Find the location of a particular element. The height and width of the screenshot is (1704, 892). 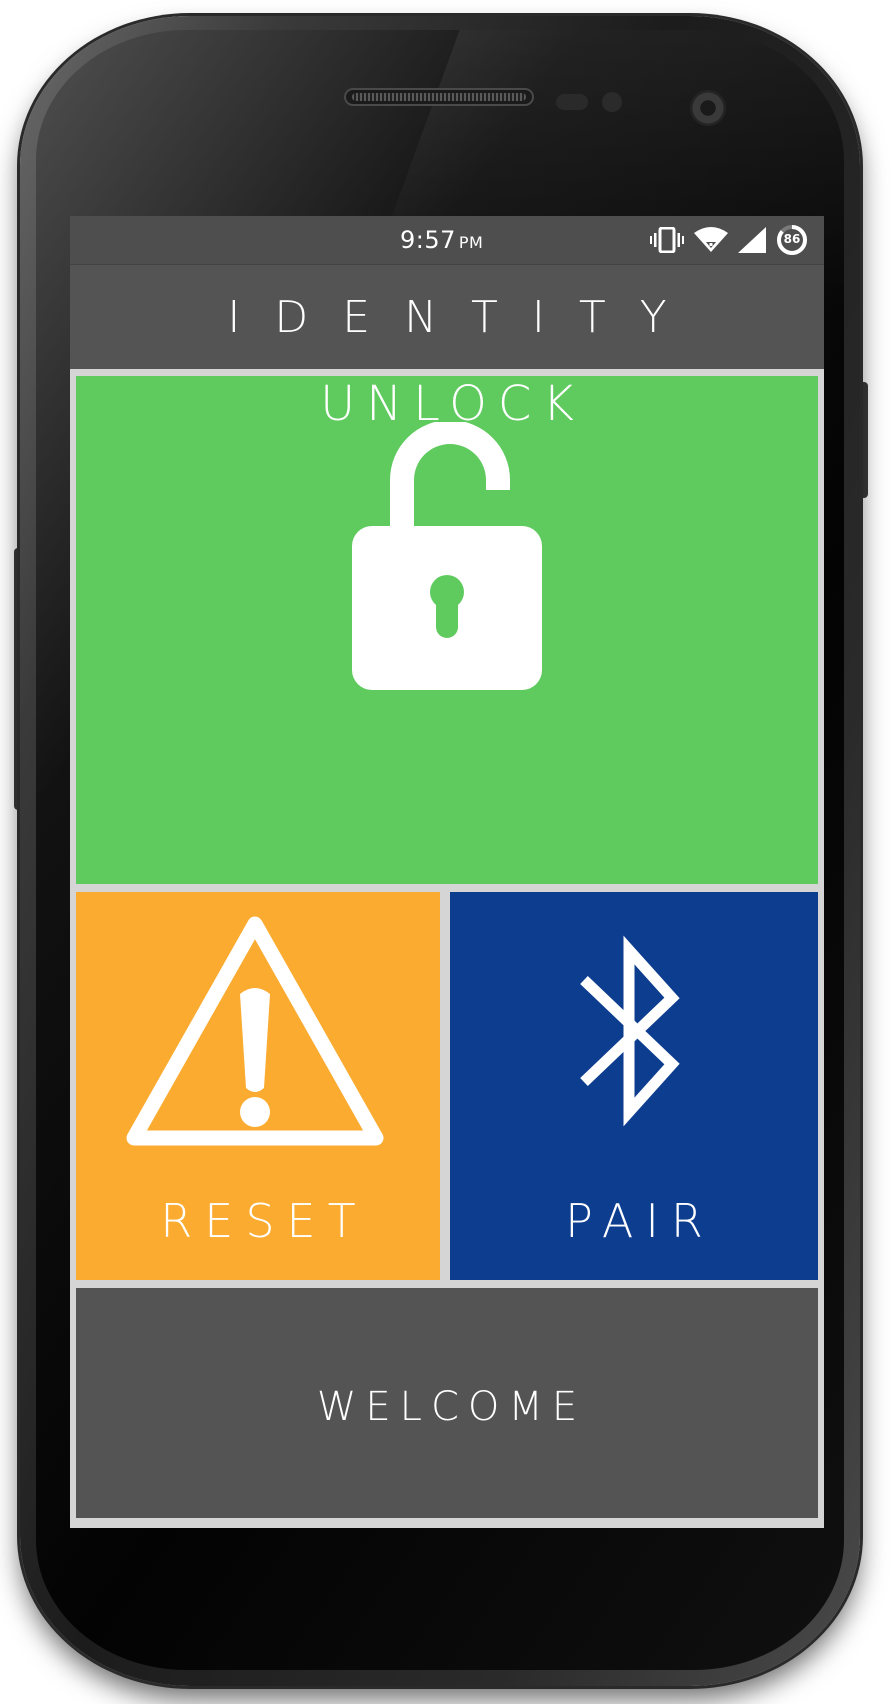

battery-icon: 86 is located at coordinates (792, 240).